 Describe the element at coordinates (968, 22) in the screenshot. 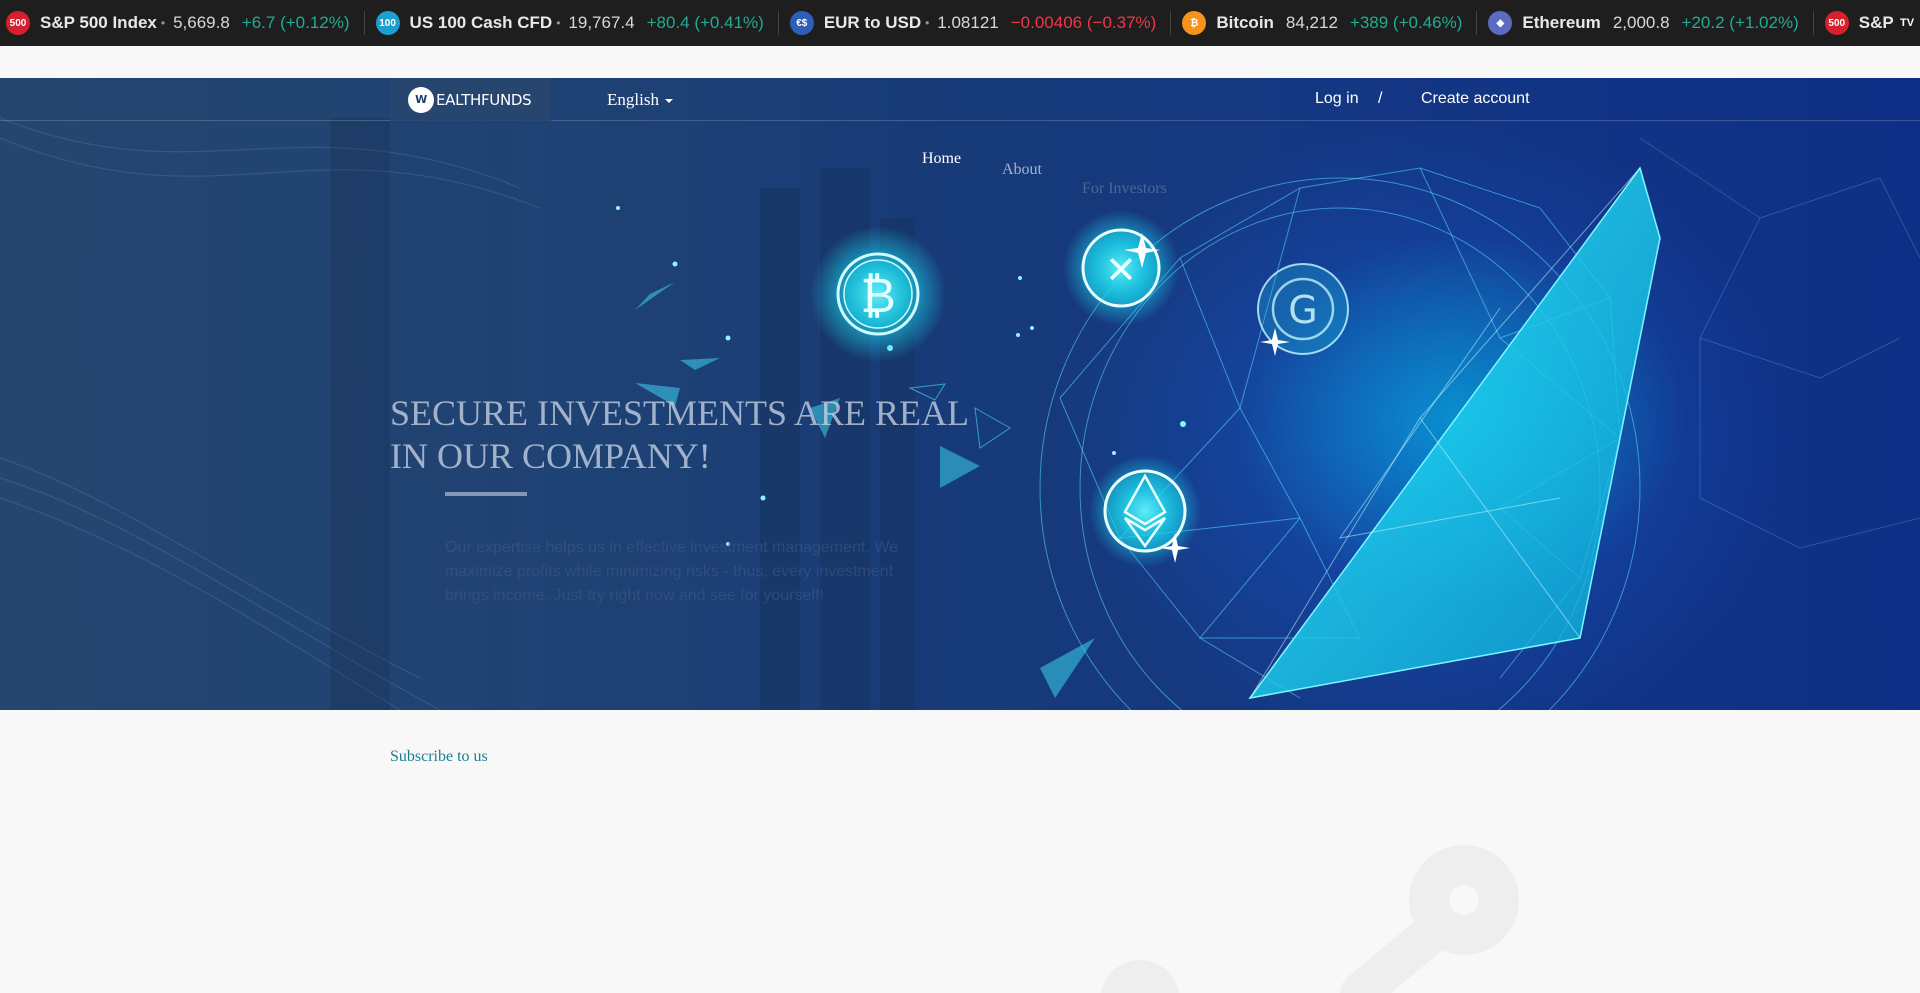

I see `ticker-price: 1.08121` at that location.